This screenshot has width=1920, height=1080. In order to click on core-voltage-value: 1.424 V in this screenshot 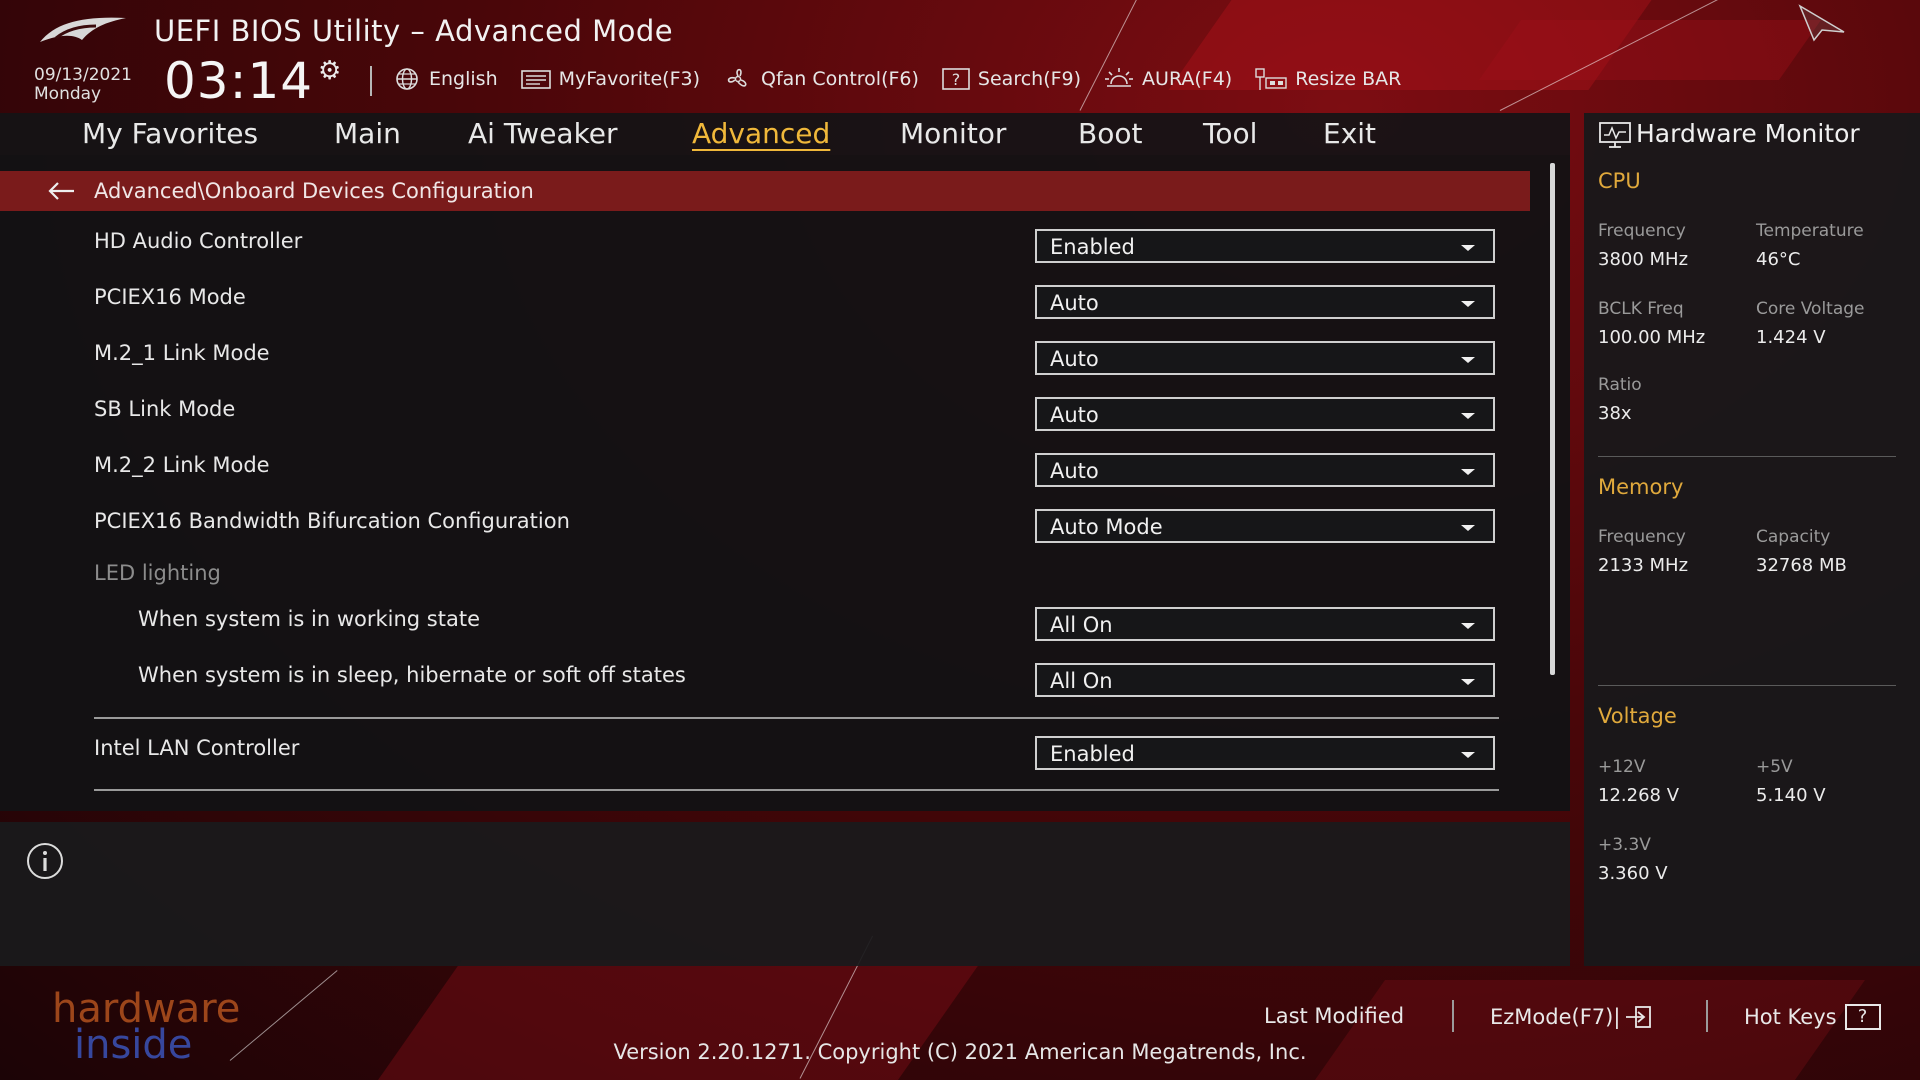, I will do `click(1791, 337)`.